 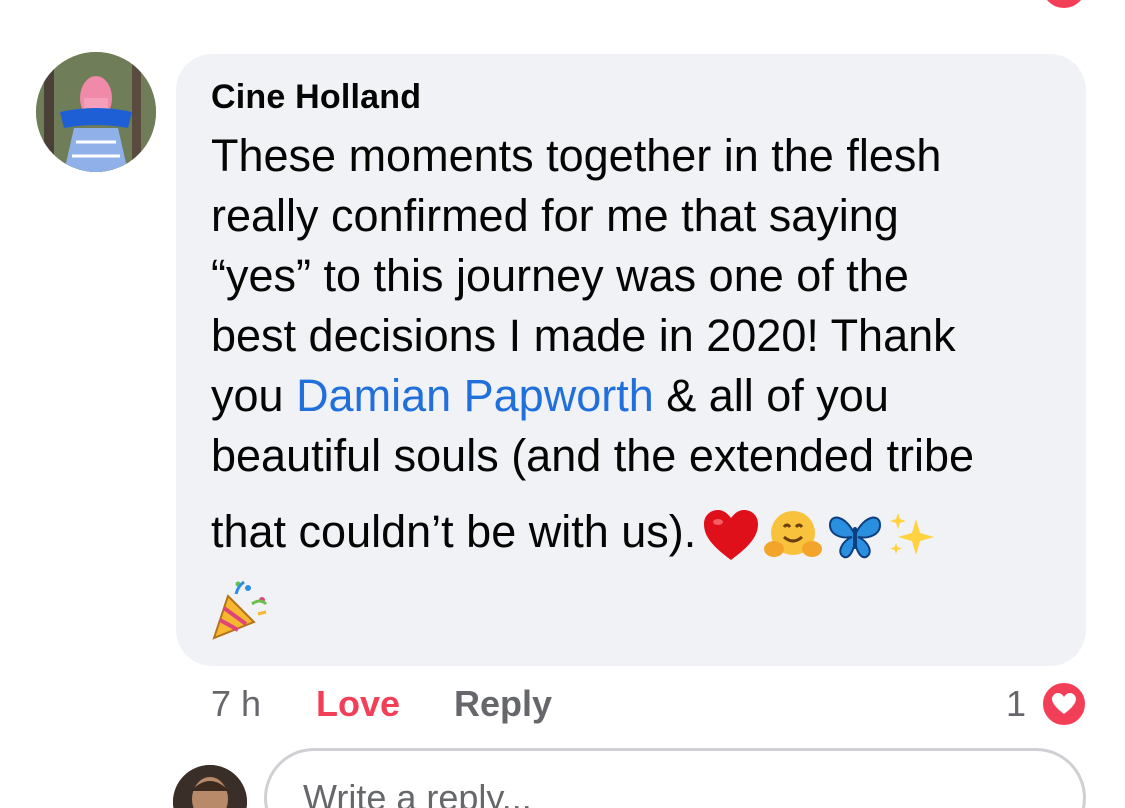 What do you see at coordinates (555, 215) in the screenshot?
I see `comment-line-2: really confirmed for me that saying` at bounding box center [555, 215].